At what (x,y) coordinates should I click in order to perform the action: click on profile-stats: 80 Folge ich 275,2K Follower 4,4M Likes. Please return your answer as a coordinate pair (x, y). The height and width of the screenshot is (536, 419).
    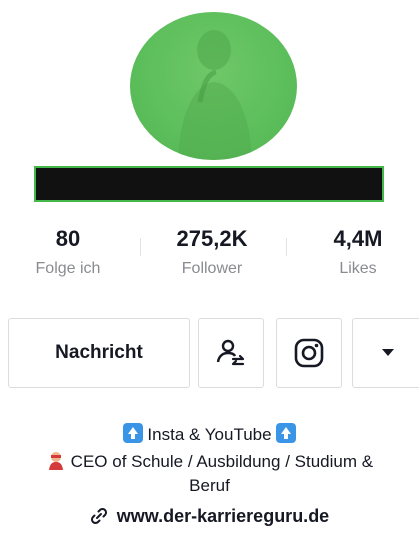
    Looking at the image, I should click on (209, 257).